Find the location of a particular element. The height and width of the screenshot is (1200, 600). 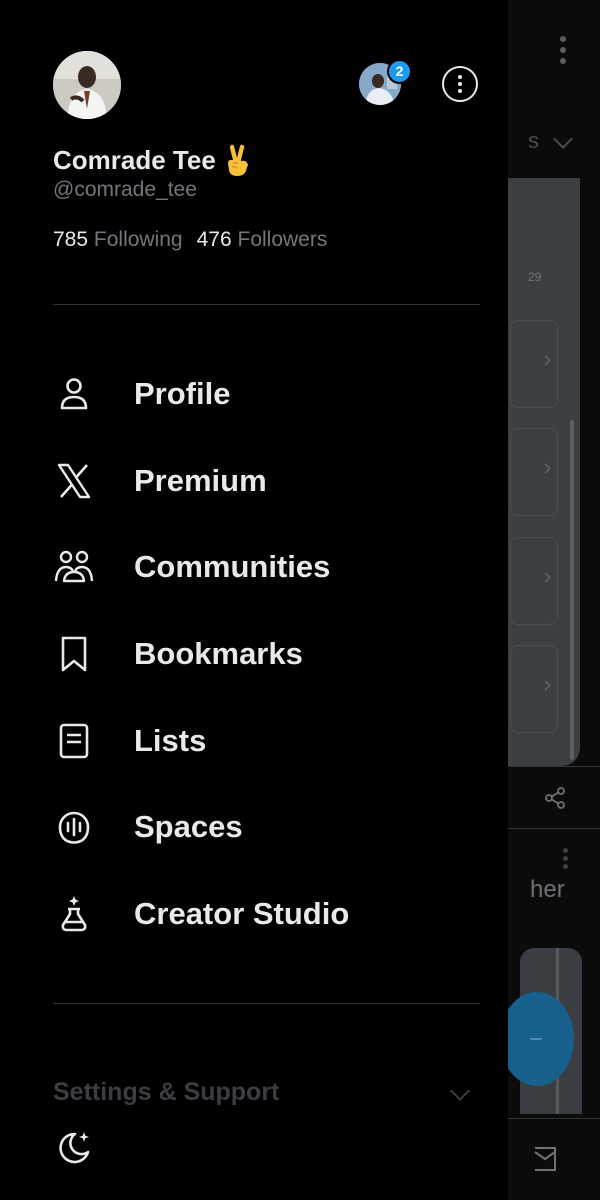

avatar is located at coordinates (87, 85).